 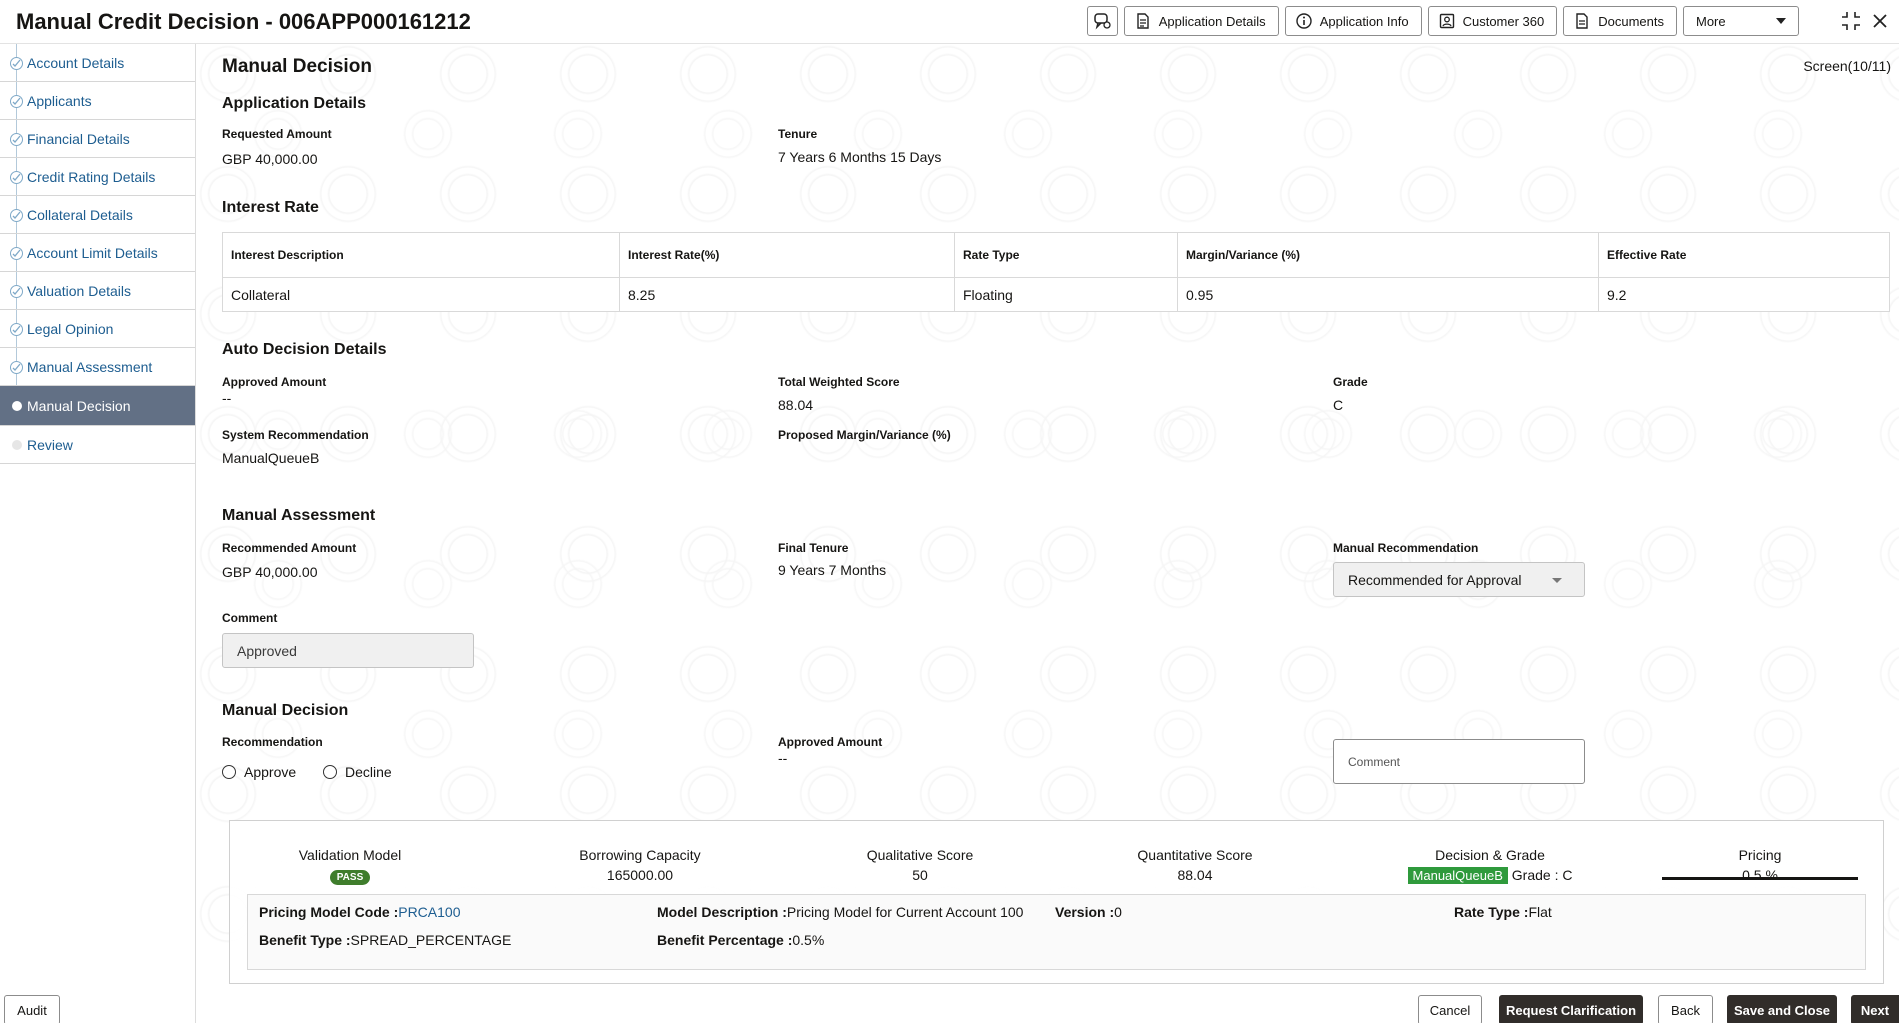 What do you see at coordinates (80, 214) in the screenshot?
I see `sidebar-item-label: Collateral Details` at bounding box center [80, 214].